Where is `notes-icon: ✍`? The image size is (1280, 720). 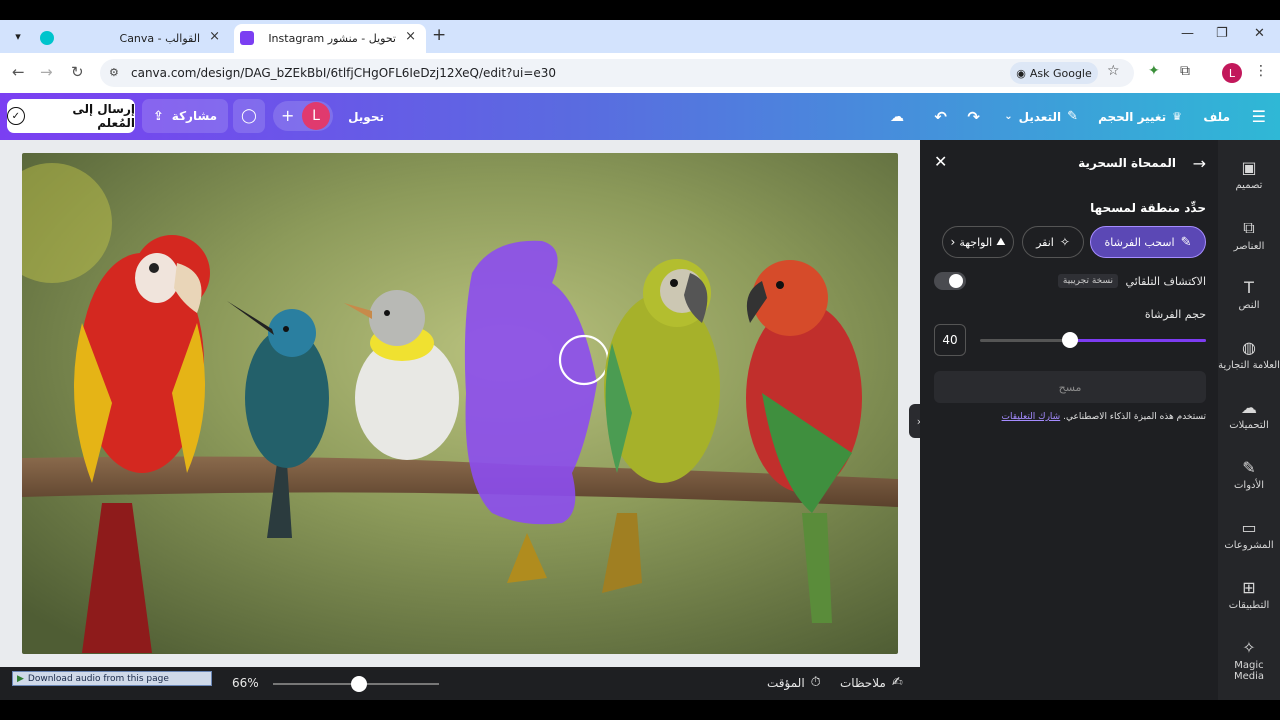
notes-icon: ✍ is located at coordinates (897, 682).